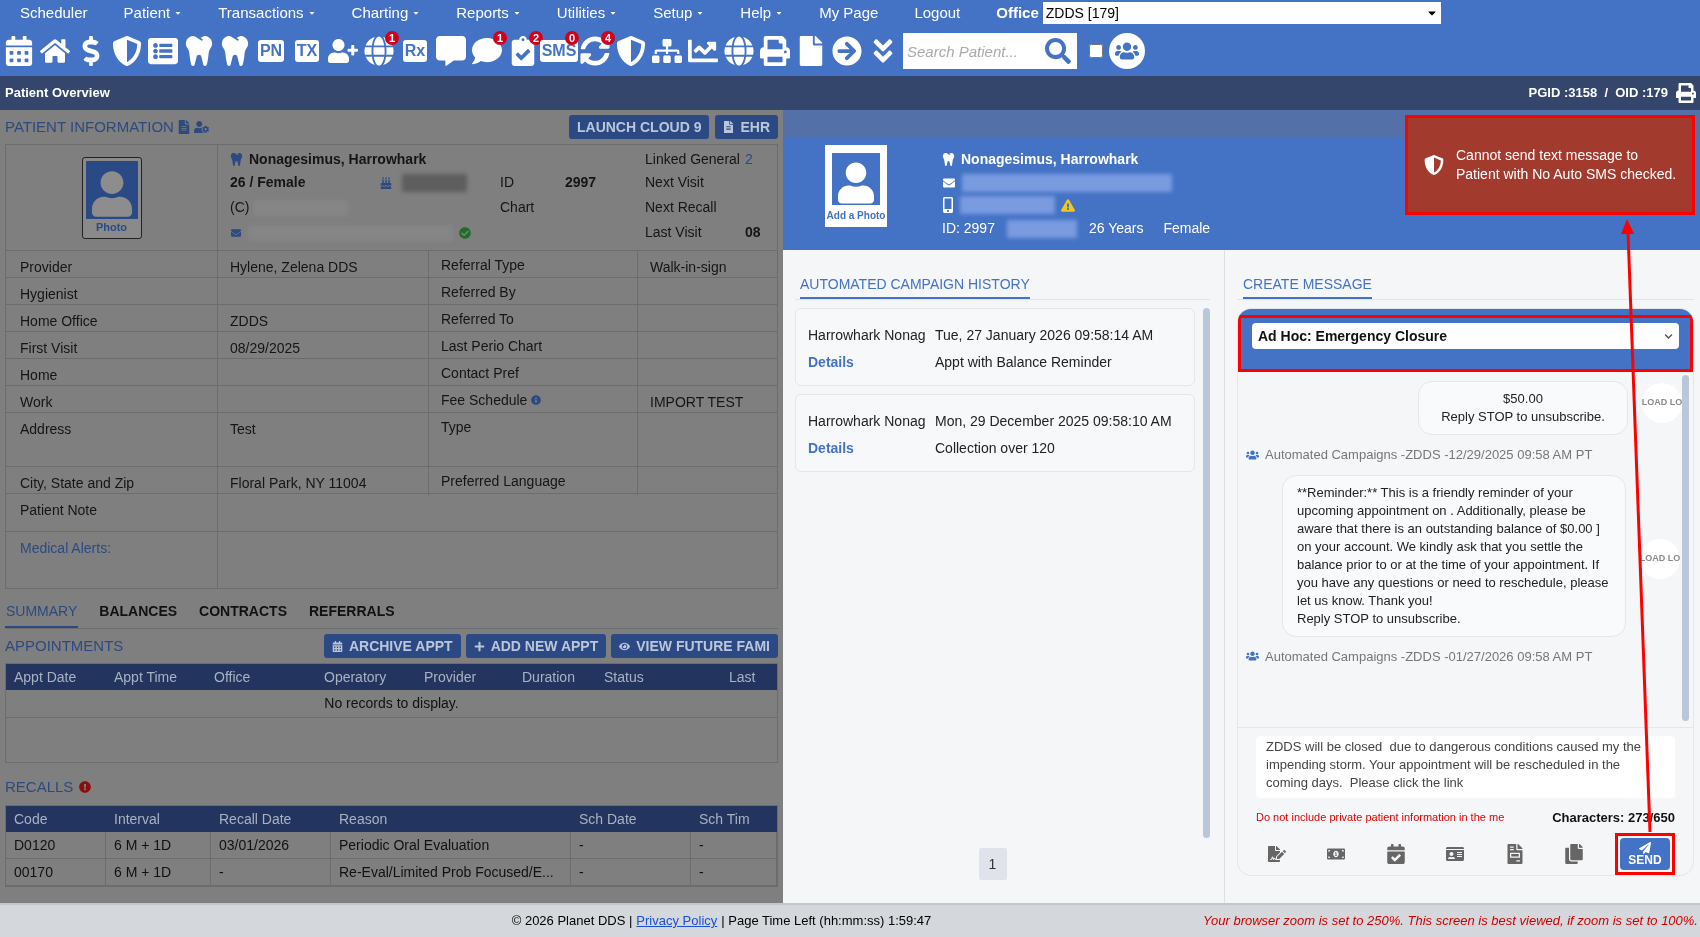 Image resolution: width=1700 pixels, height=937 pixels. What do you see at coordinates (507, 182) in the screenshot?
I see `field-label: ID` at bounding box center [507, 182].